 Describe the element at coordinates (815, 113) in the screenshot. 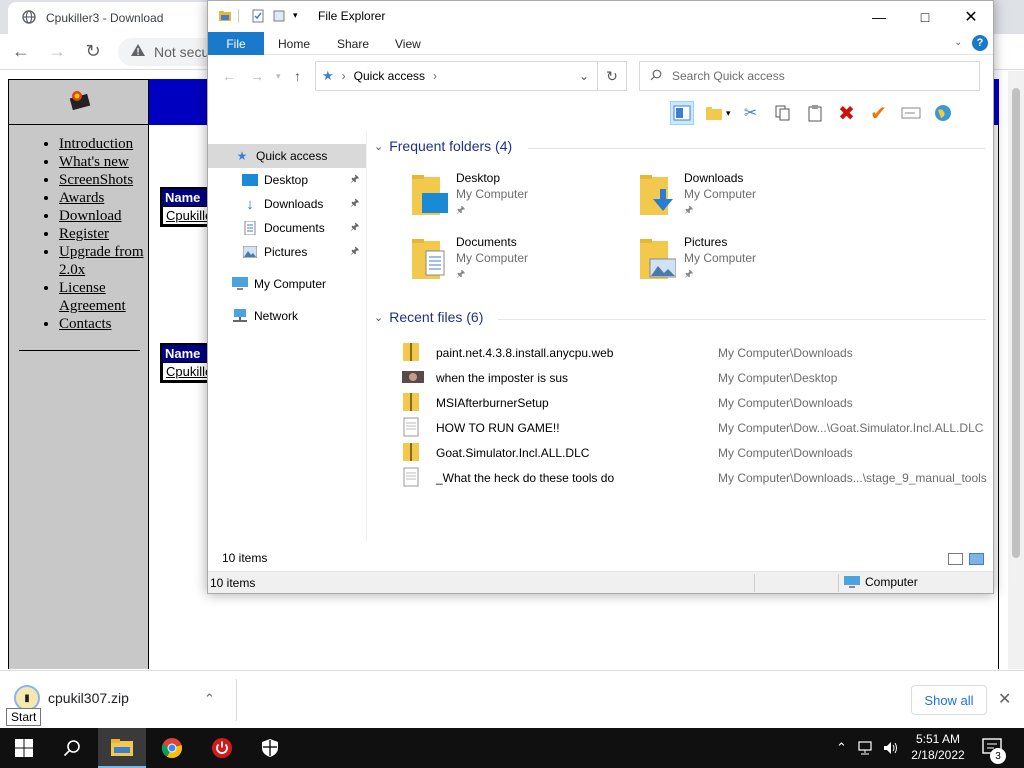

I see `paste-icon` at that location.